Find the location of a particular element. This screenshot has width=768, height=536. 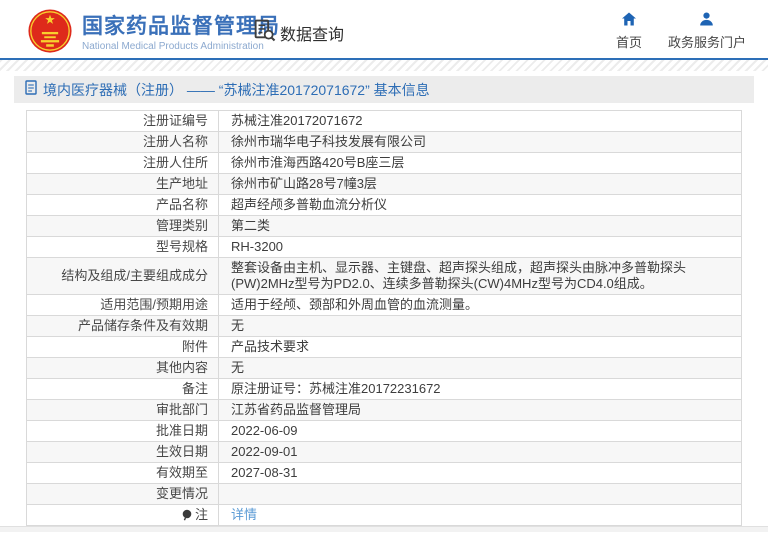

row-value is located at coordinates (480, 494).